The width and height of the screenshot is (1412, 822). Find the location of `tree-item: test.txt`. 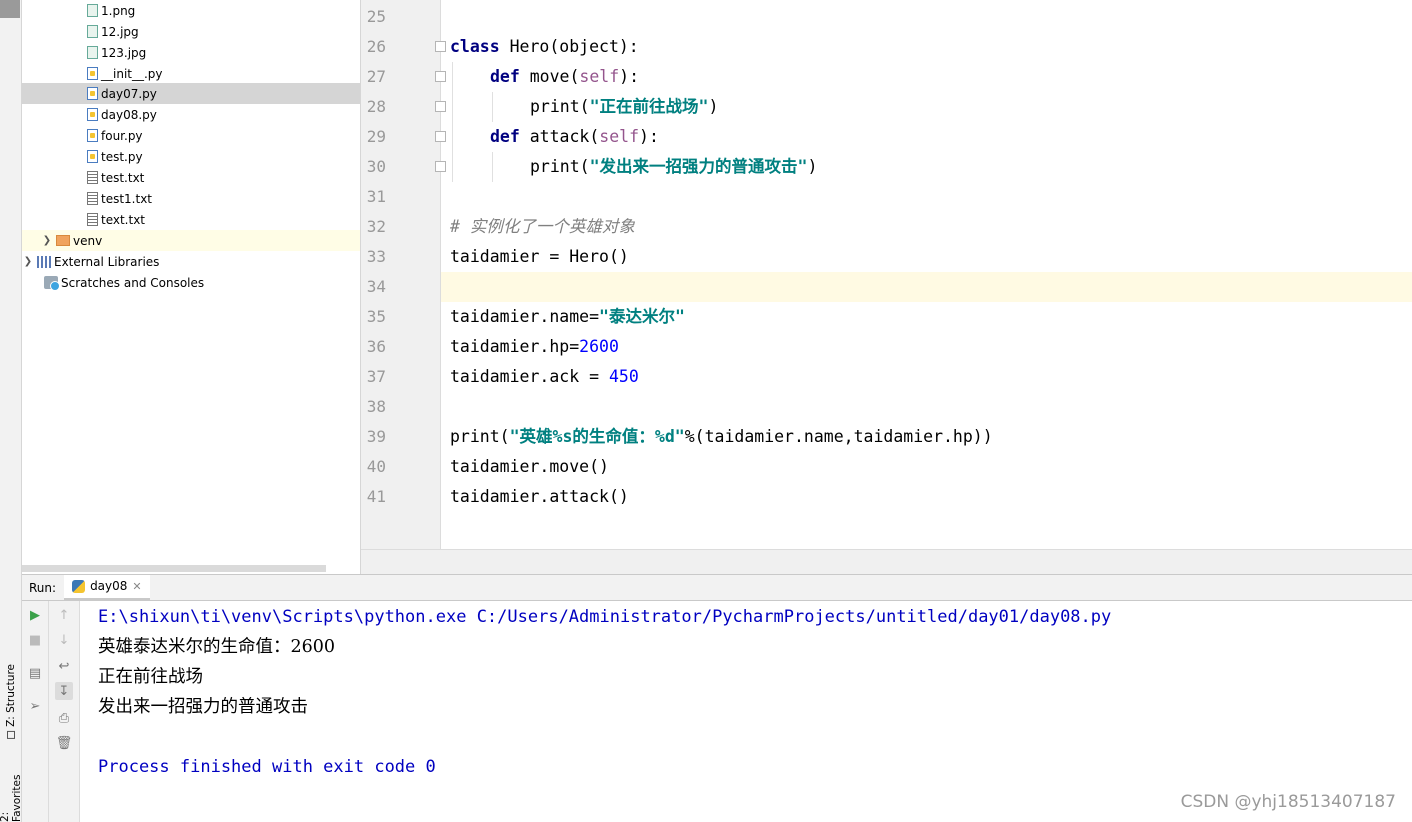

tree-item: test.txt is located at coordinates (191, 177).